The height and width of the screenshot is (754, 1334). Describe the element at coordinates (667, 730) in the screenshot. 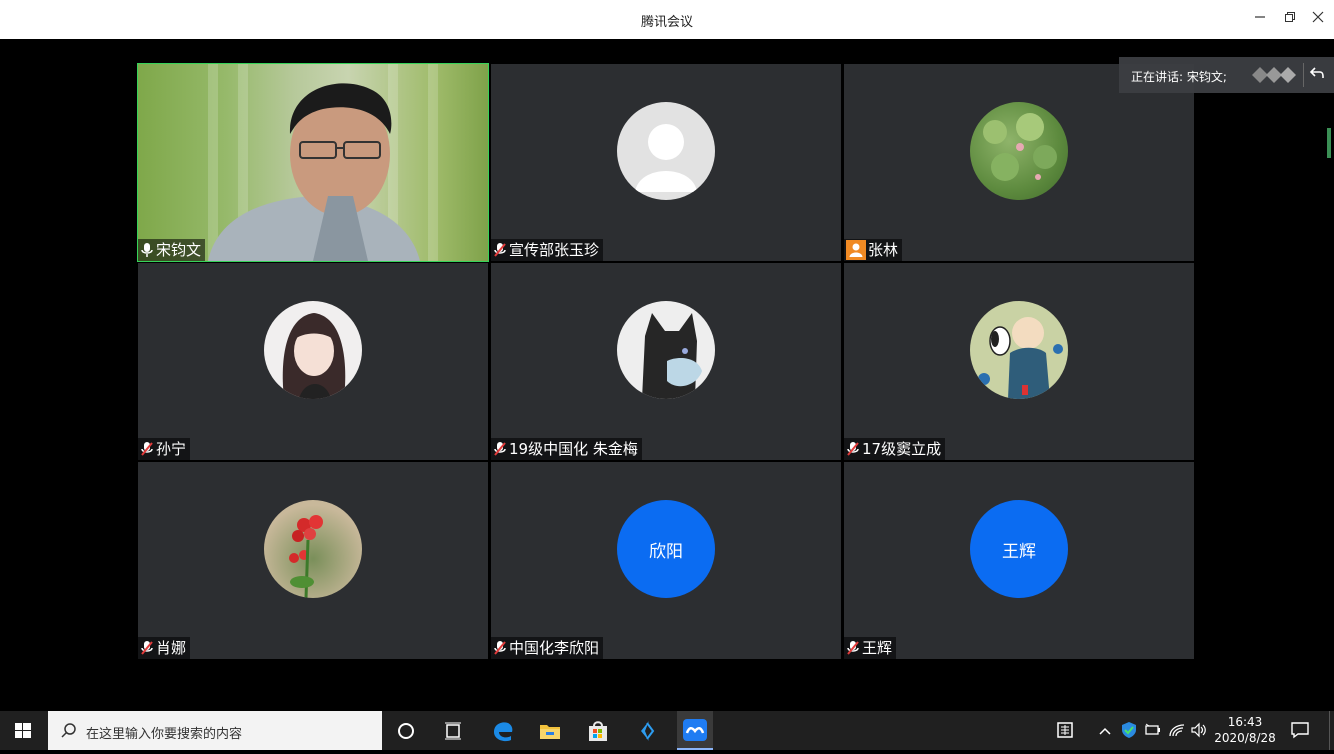

I see `windows-taskbar: 在这里输入你要搜索的内容 16:43 2020/8/28` at that location.